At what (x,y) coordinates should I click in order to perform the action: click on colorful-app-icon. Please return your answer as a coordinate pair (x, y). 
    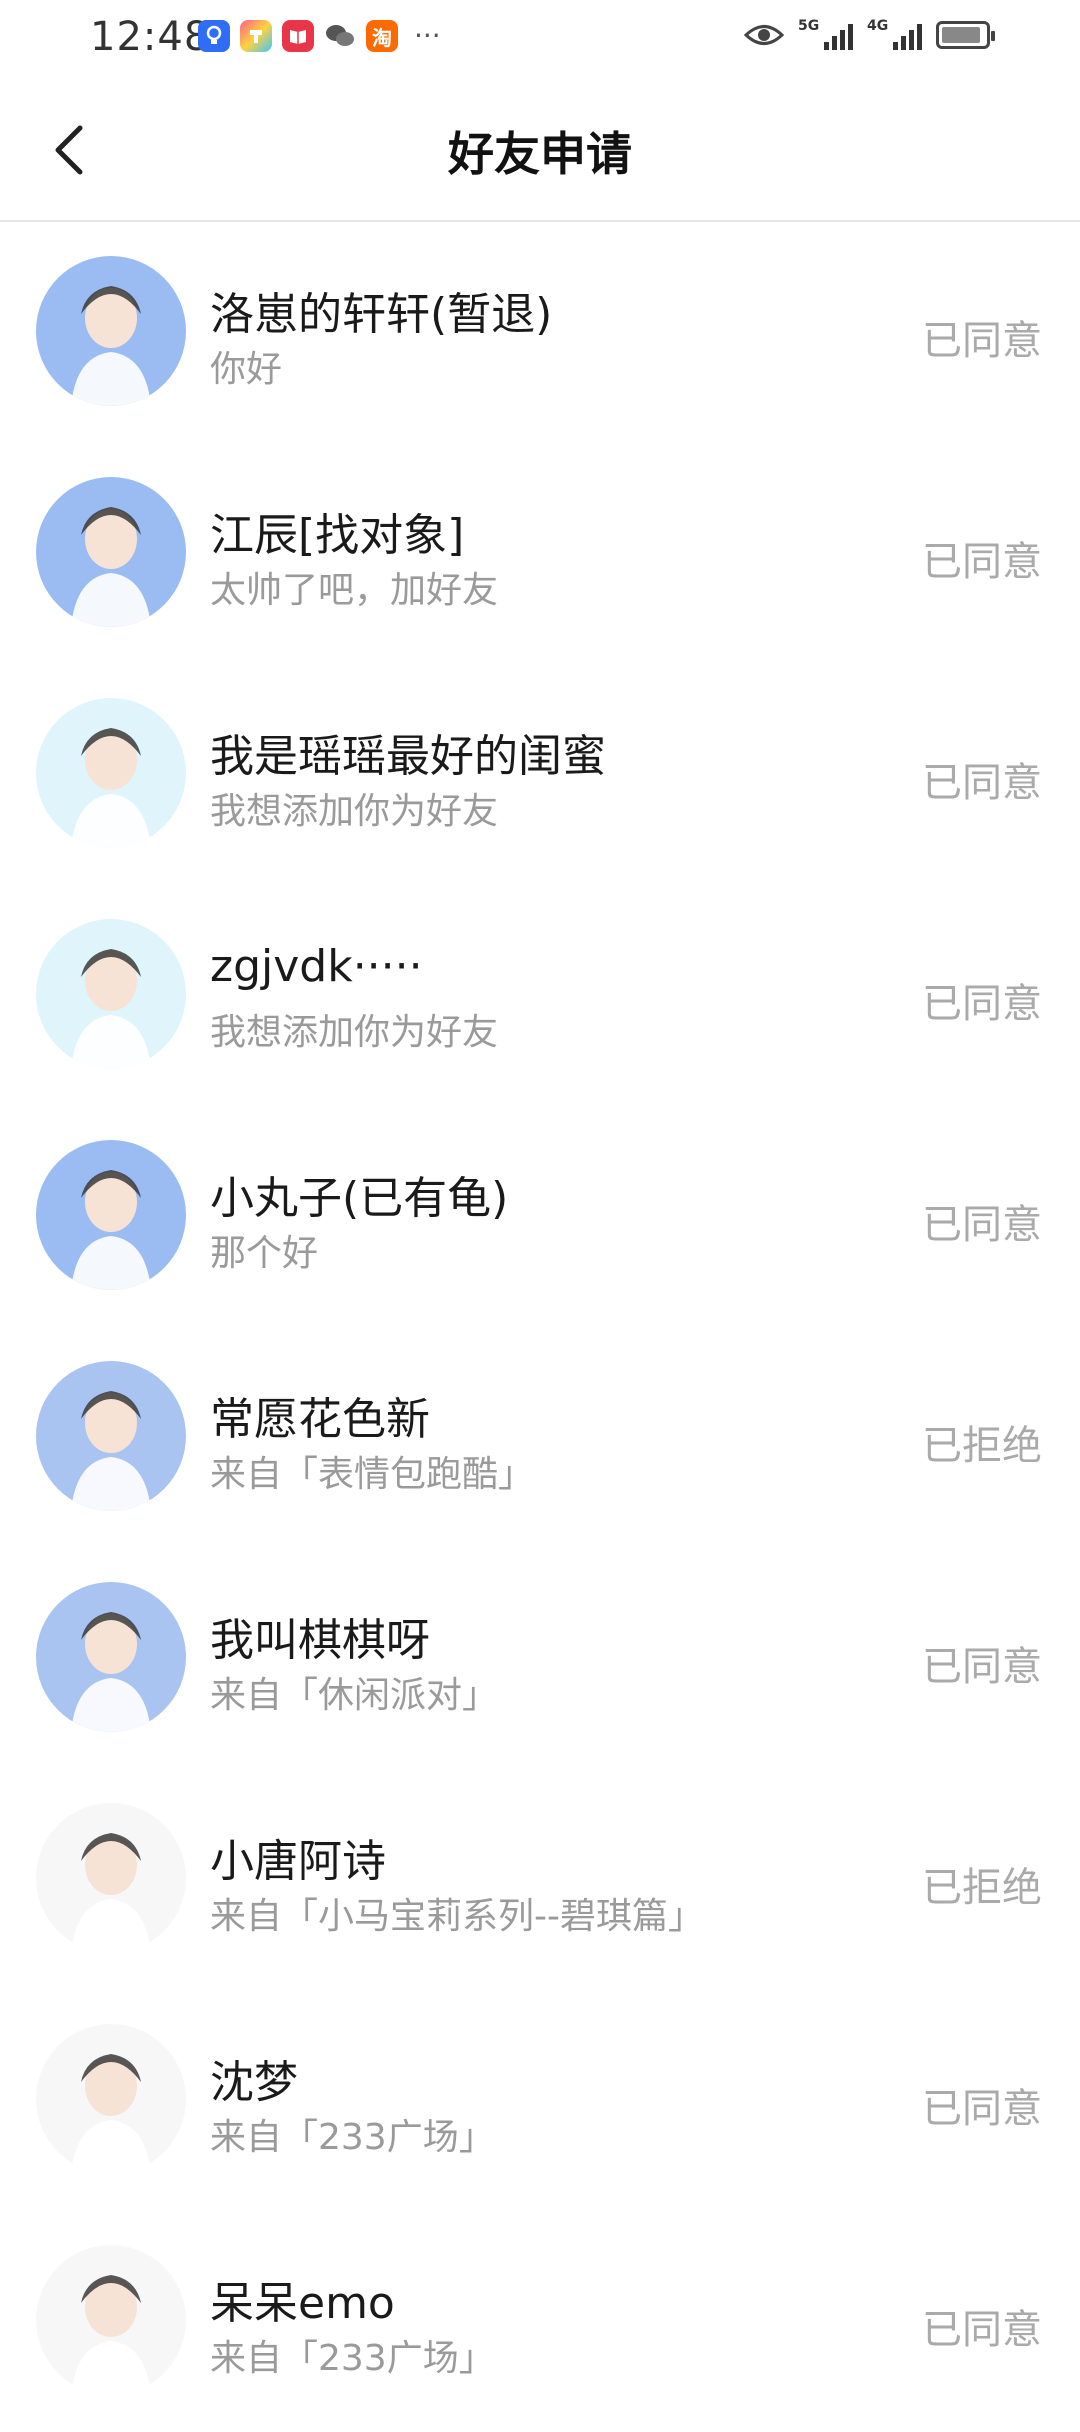
    Looking at the image, I should click on (256, 36).